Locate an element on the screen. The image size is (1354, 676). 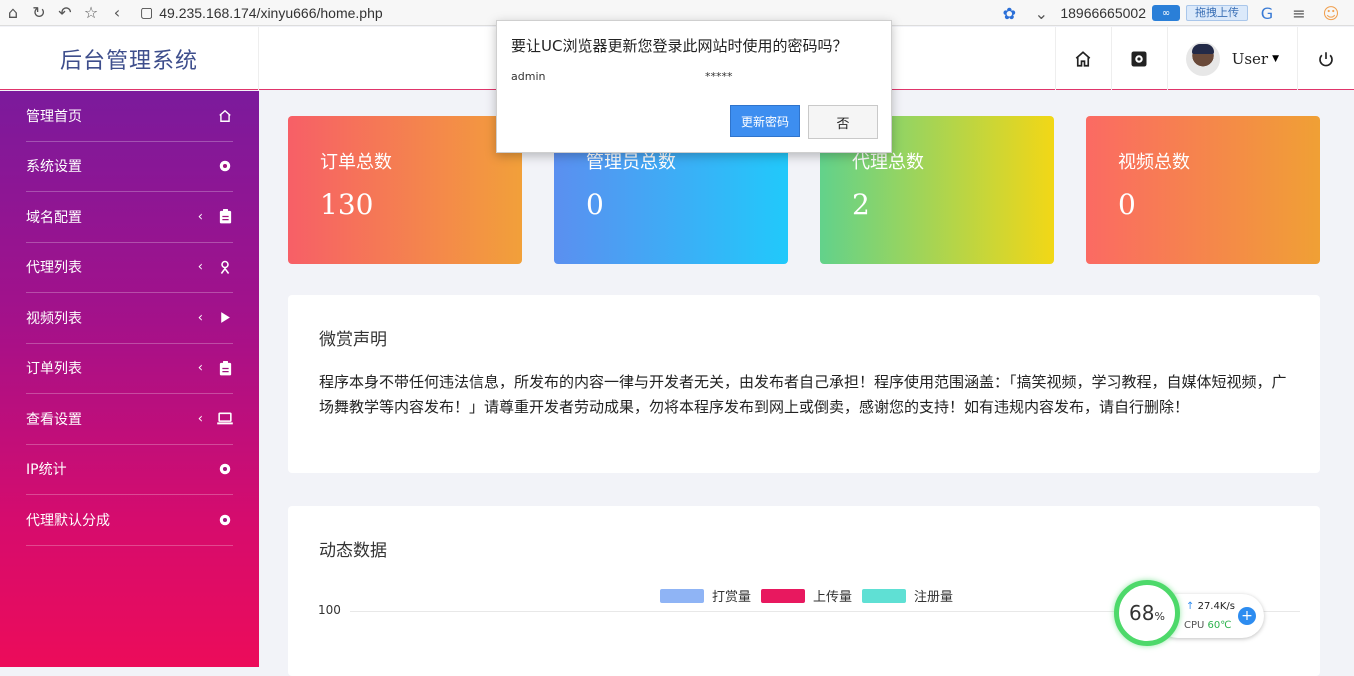
sidebar-item-label: IP统计 is located at coordinates (46, 470).